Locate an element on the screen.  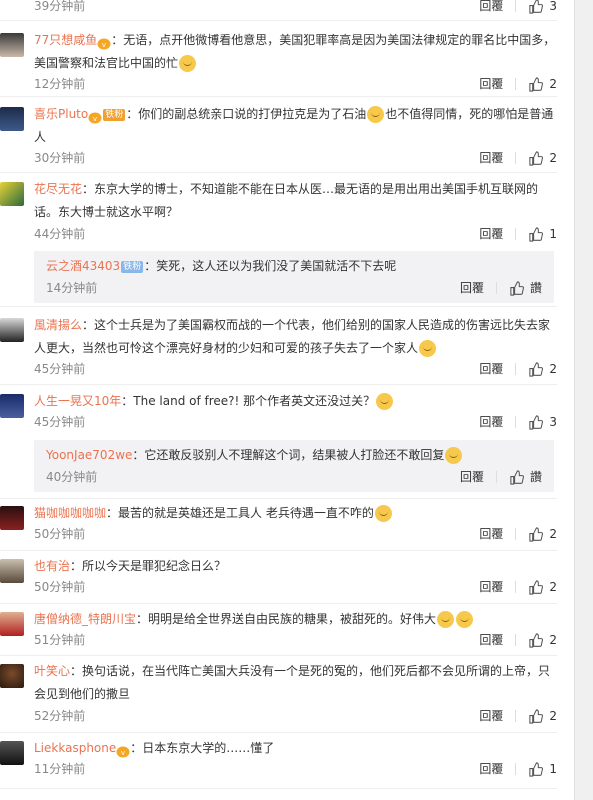
scrollbar is located at coordinates (583, 400).